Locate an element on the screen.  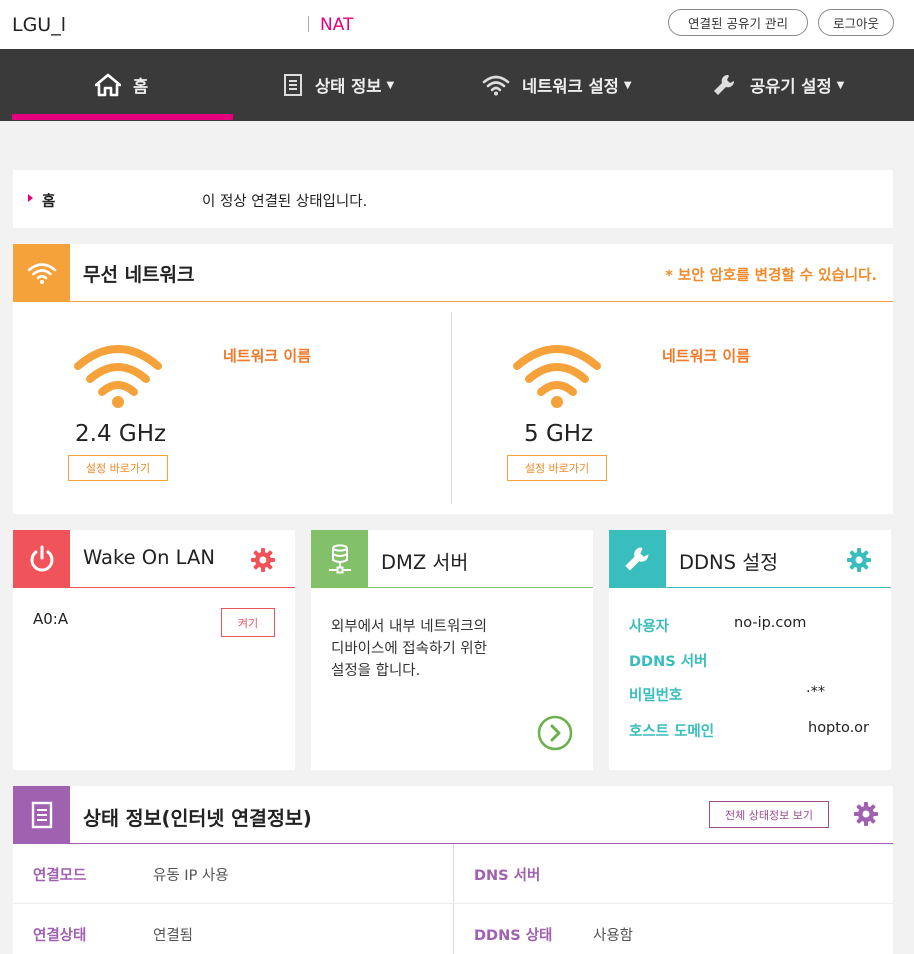
brand-separator is located at coordinates (308, 24).